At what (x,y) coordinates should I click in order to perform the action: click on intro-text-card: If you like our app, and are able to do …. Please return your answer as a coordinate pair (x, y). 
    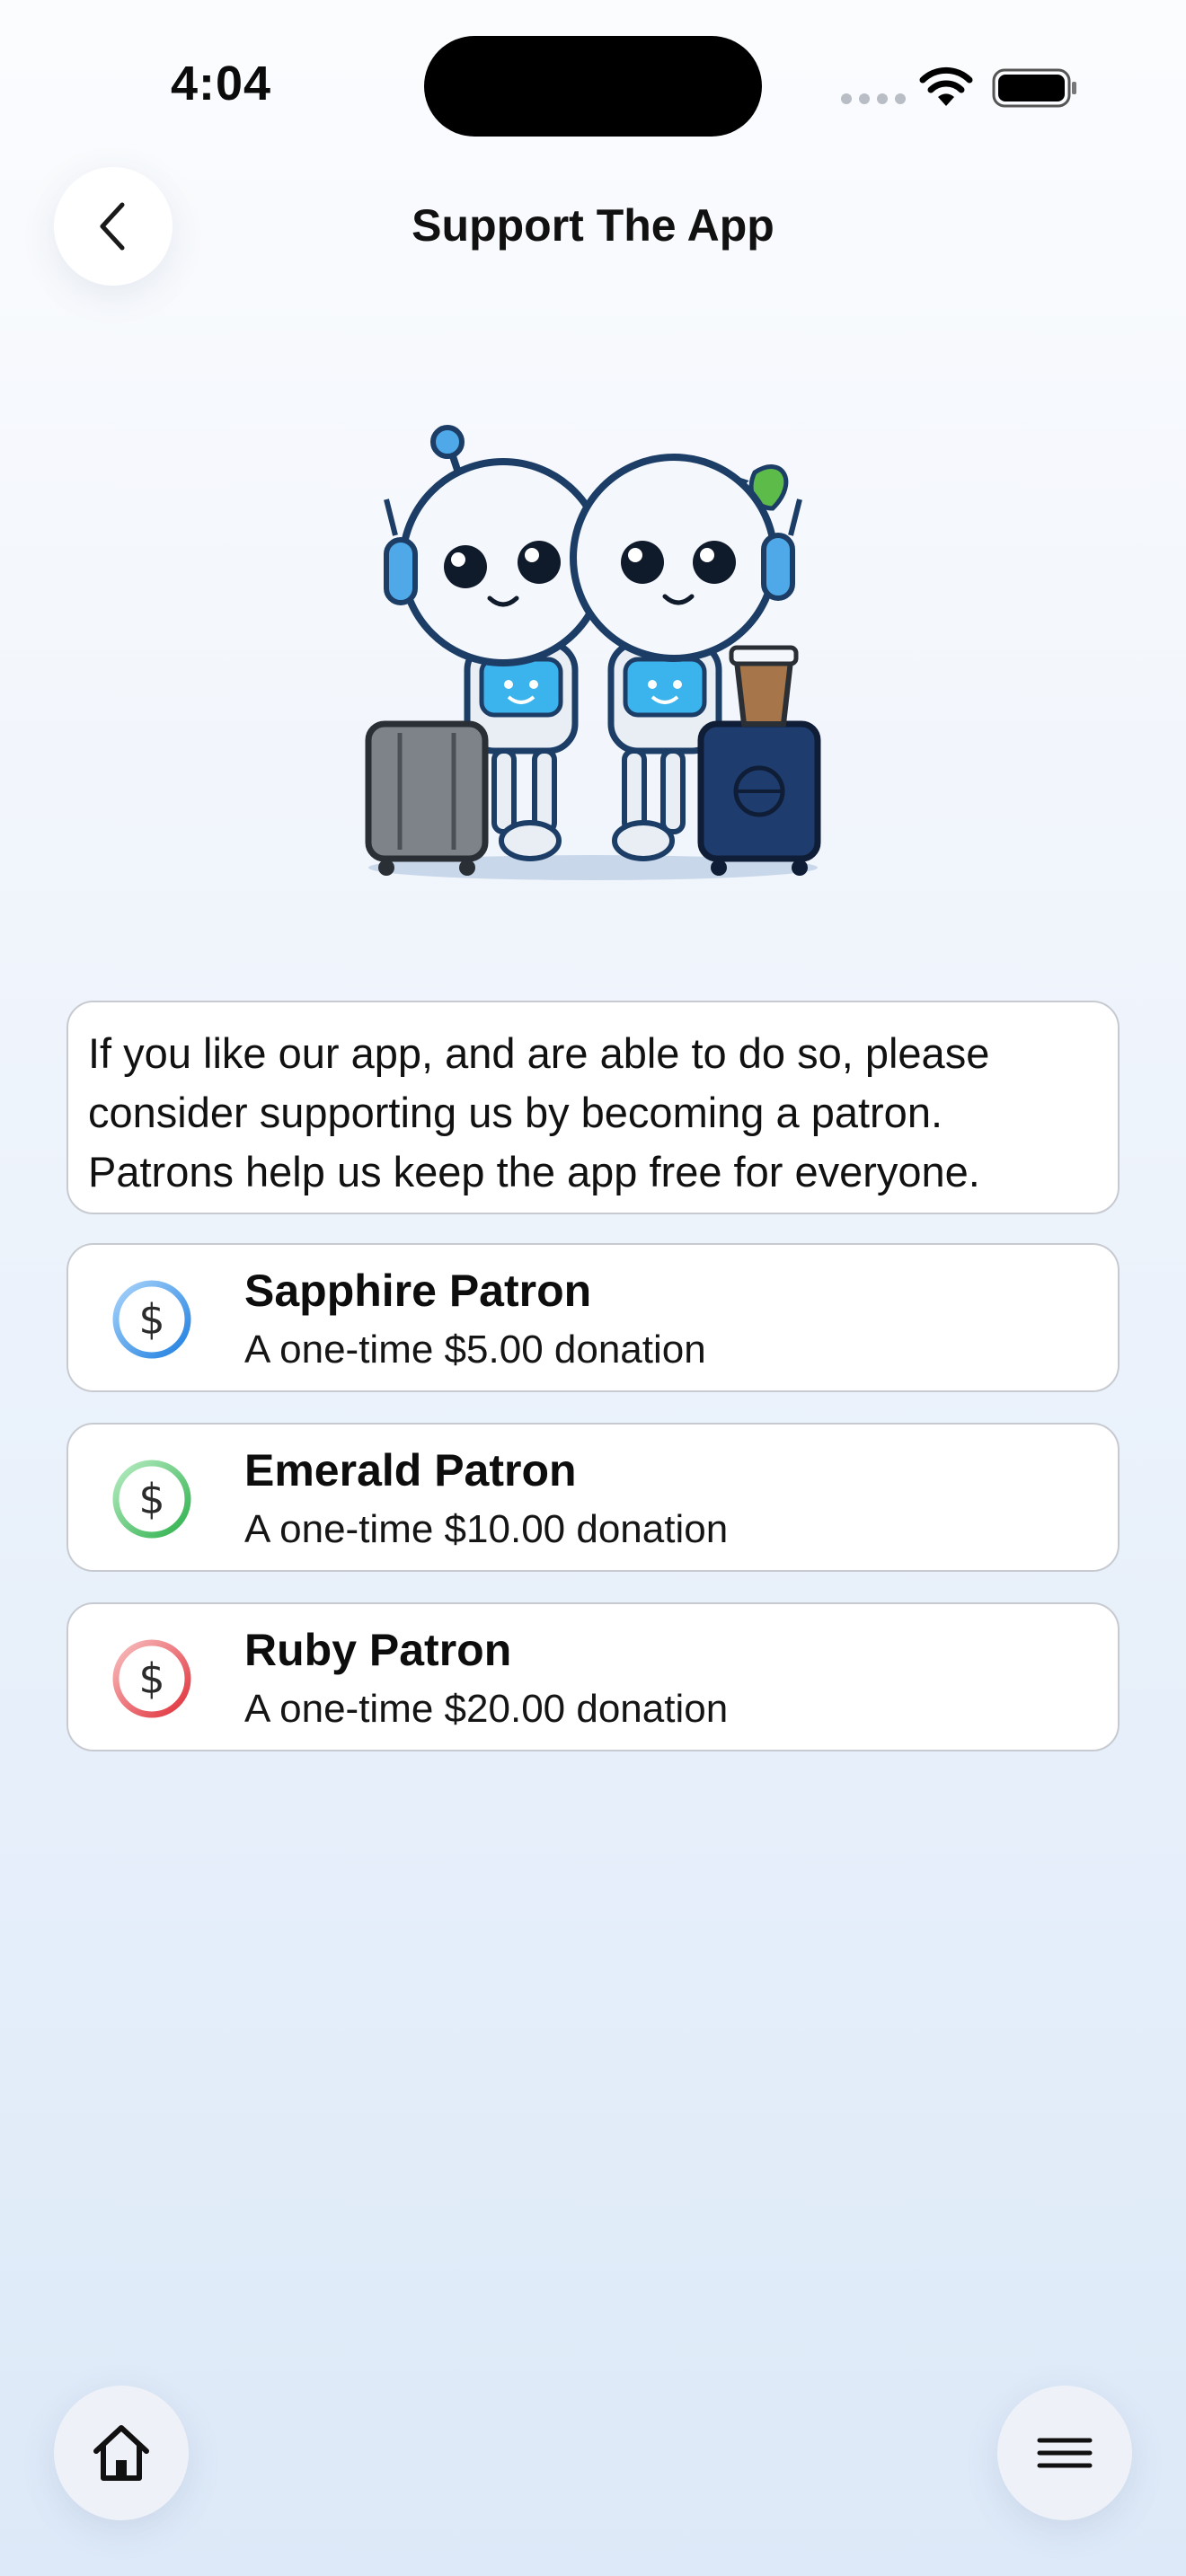
    Looking at the image, I should click on (593, 1107).